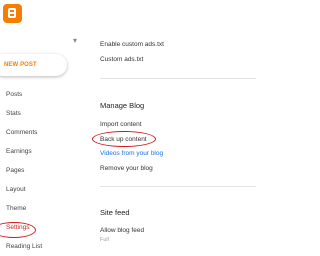  I want to click on remove-your-blog-link: Remove your blog, so click(126, 168).